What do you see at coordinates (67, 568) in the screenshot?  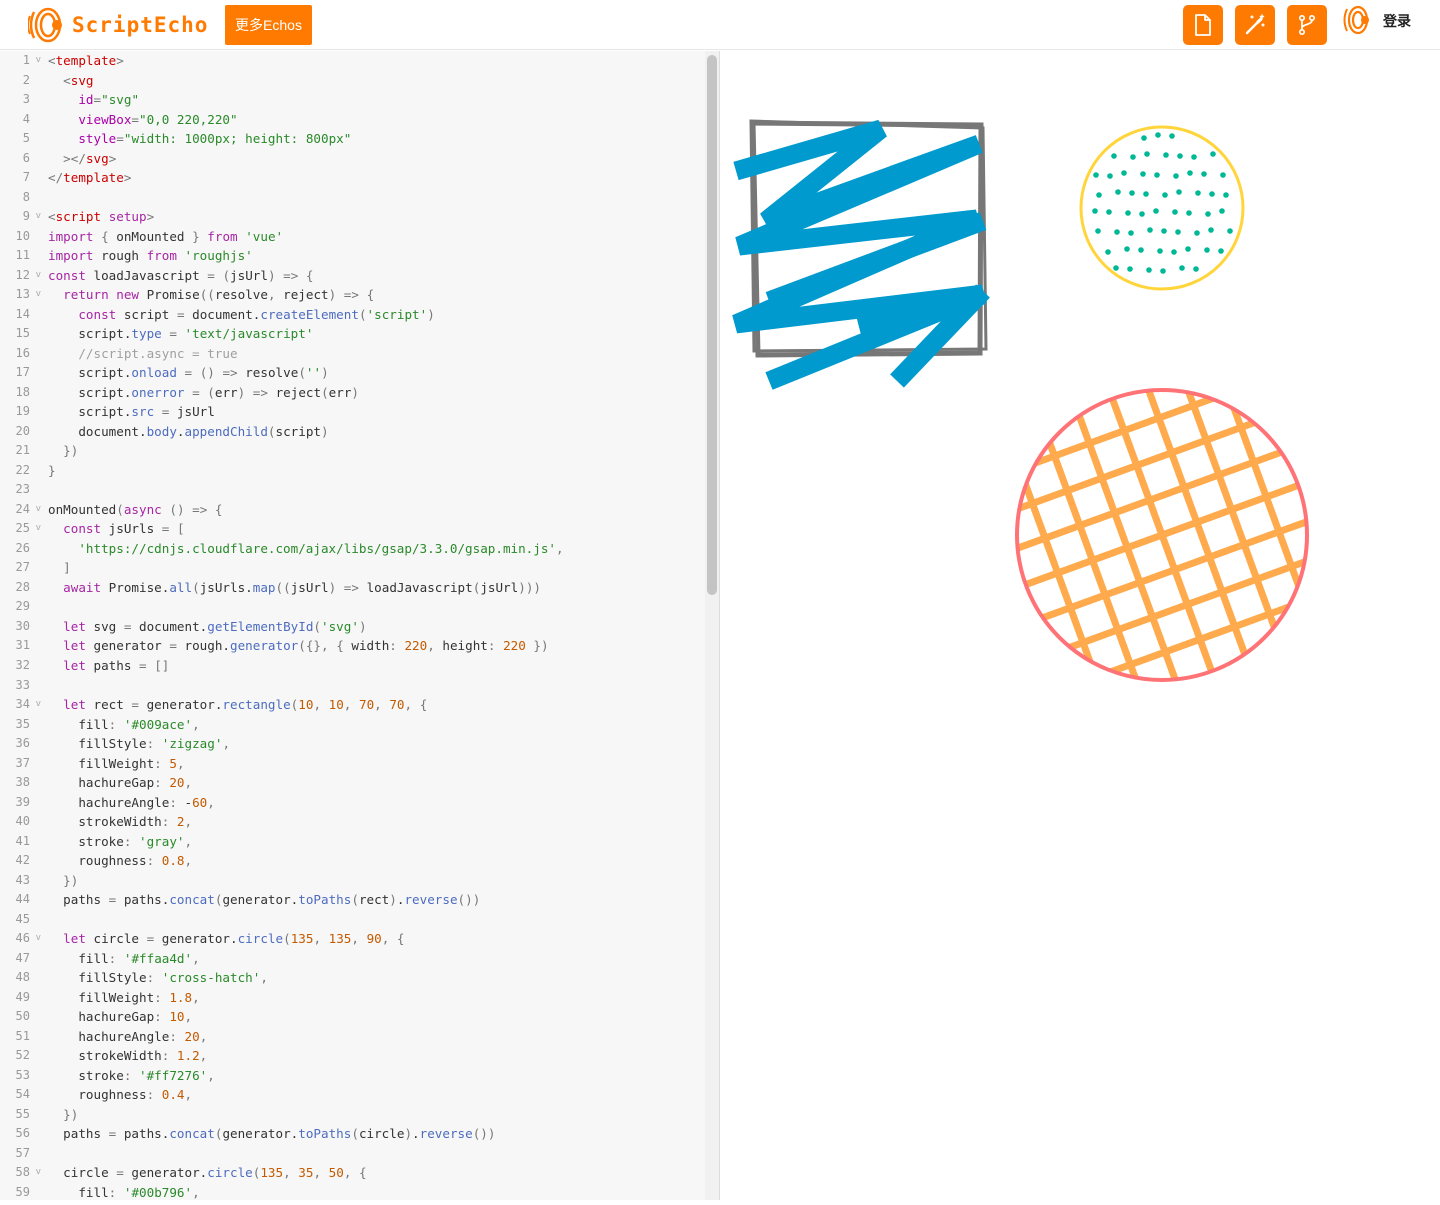 I see `code-line: ]` at bounding box center [67, 568].